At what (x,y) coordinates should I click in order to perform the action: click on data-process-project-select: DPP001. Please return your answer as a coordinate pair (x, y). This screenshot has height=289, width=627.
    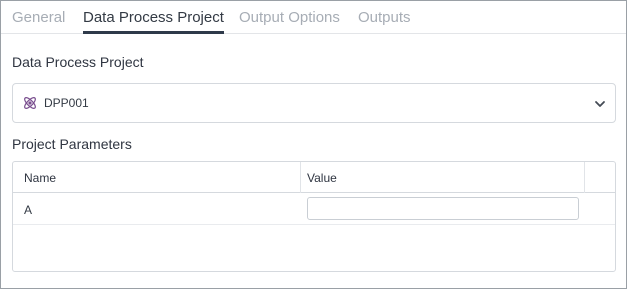
    Looking at the image, I should click on (314, 103).